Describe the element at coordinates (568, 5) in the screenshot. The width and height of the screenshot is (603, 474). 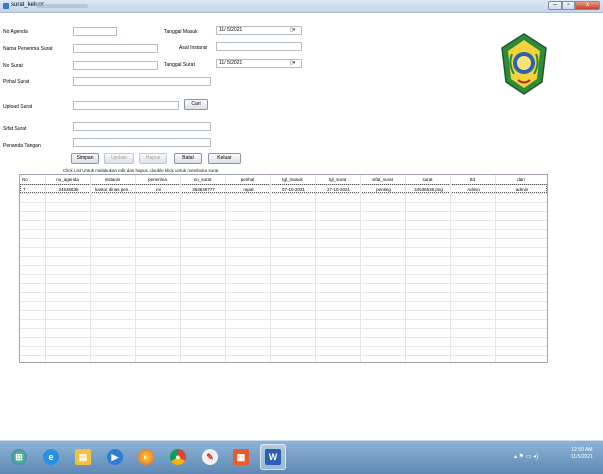
I see `maximize-button: ▫` at that location.